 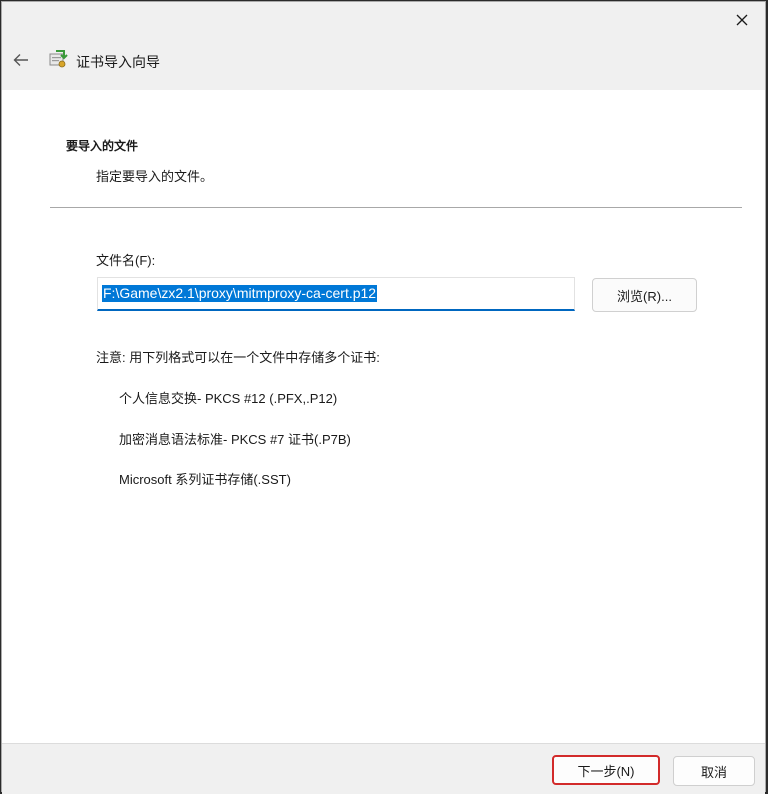 I want to click on page-heading: 要导入的文件, so click(x=102, y=146).